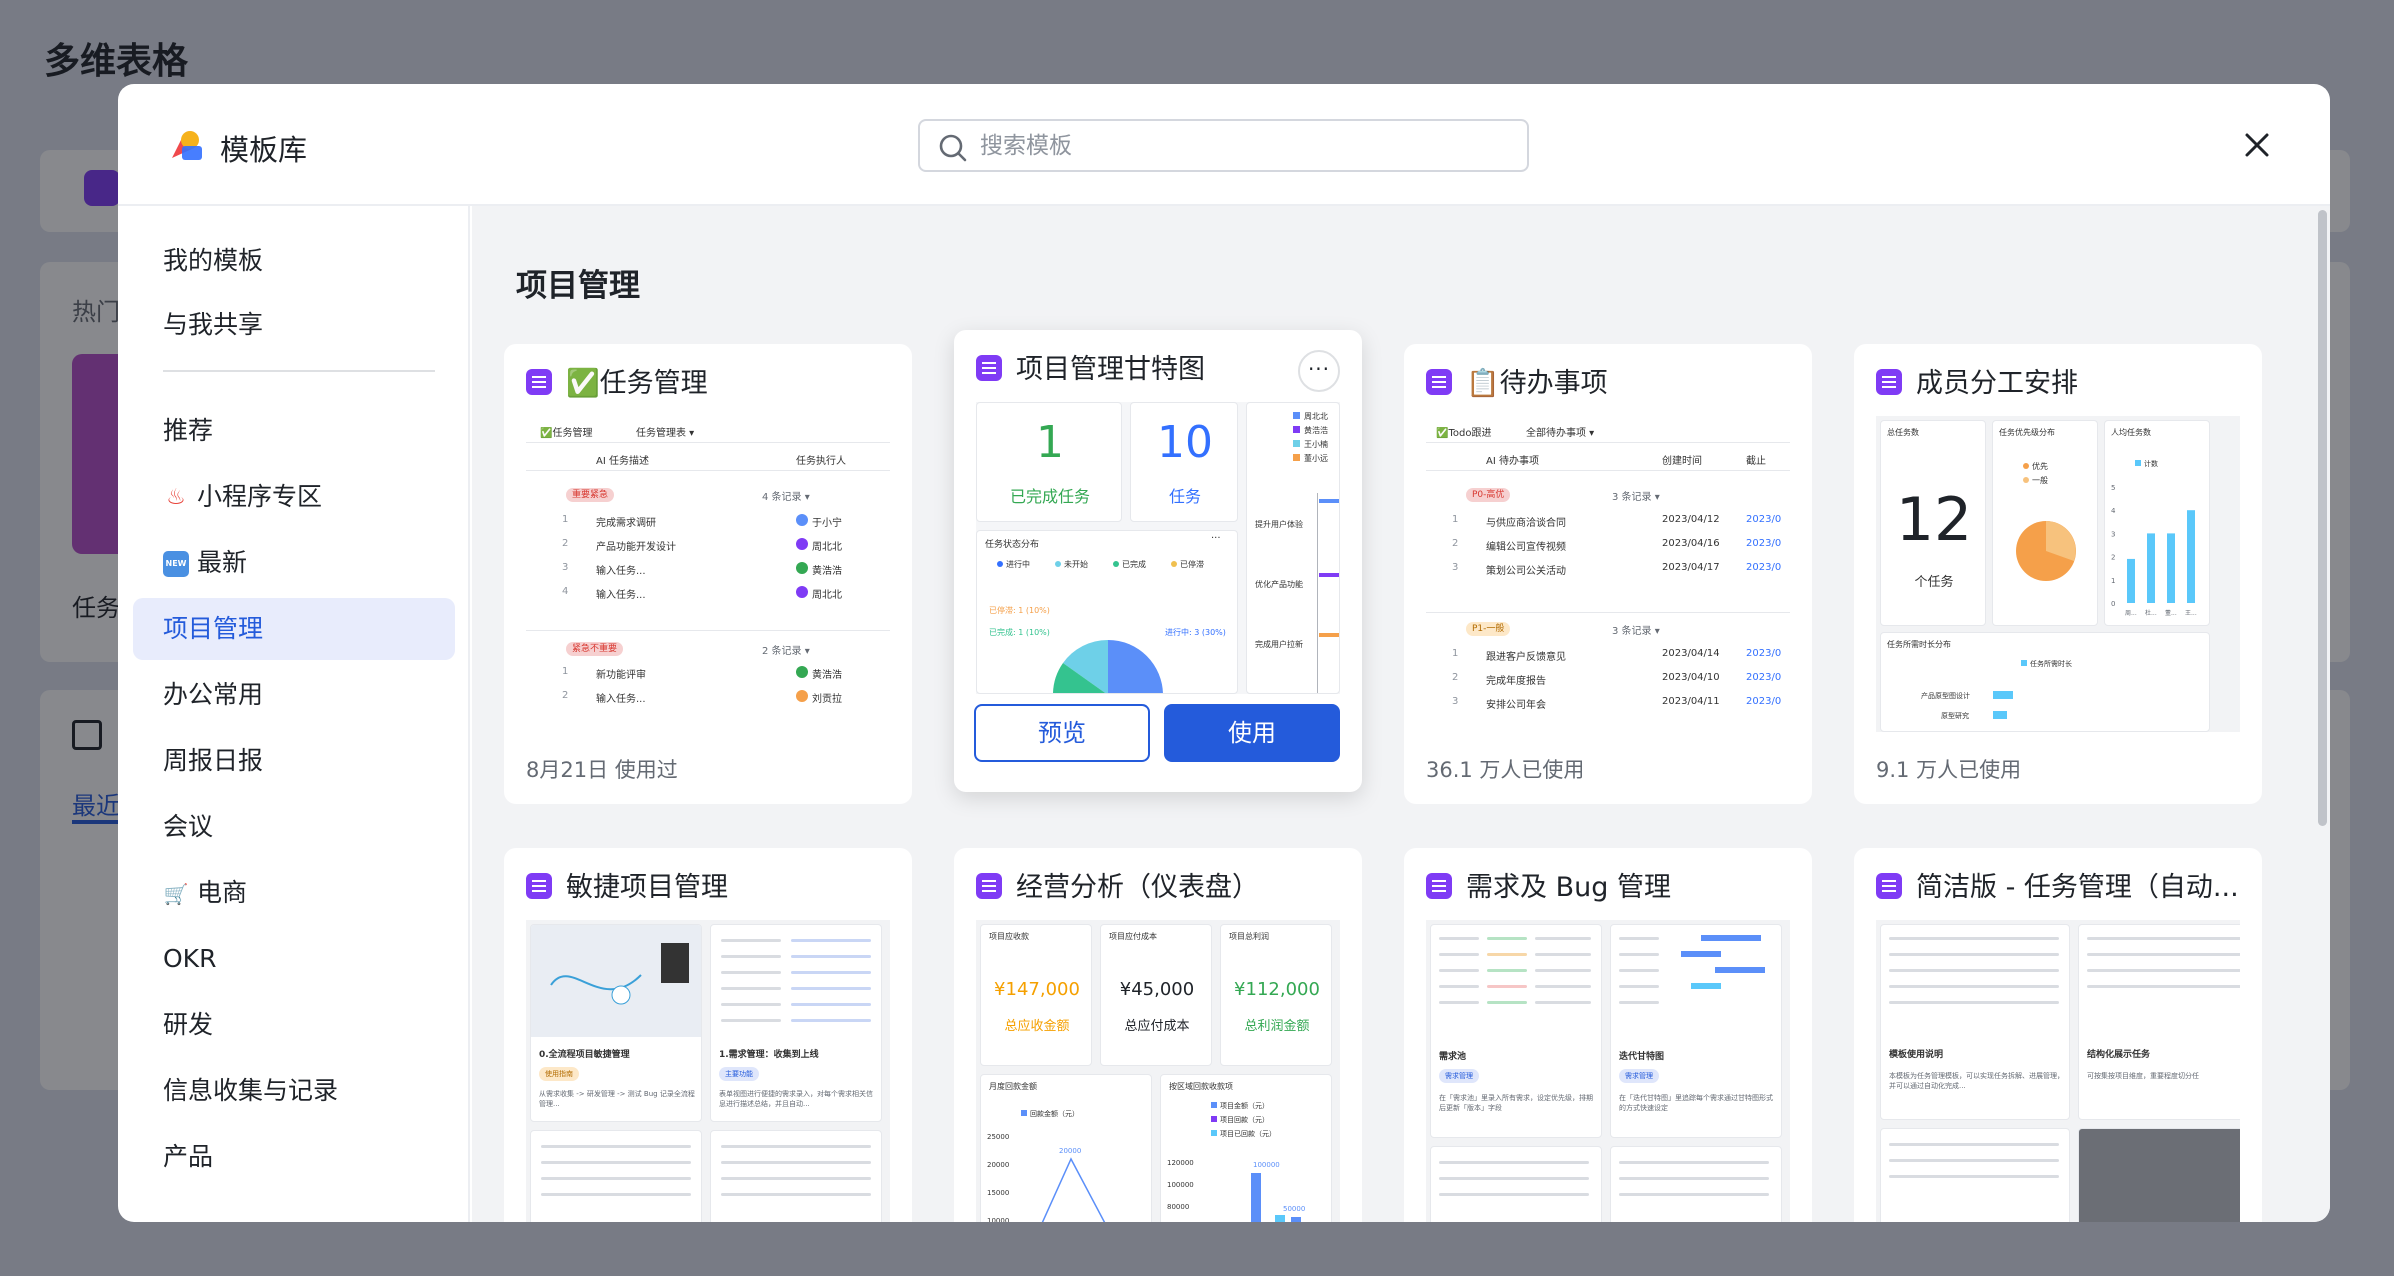  I want to click on sidebar-item-label: OKR, so click(190, 958).